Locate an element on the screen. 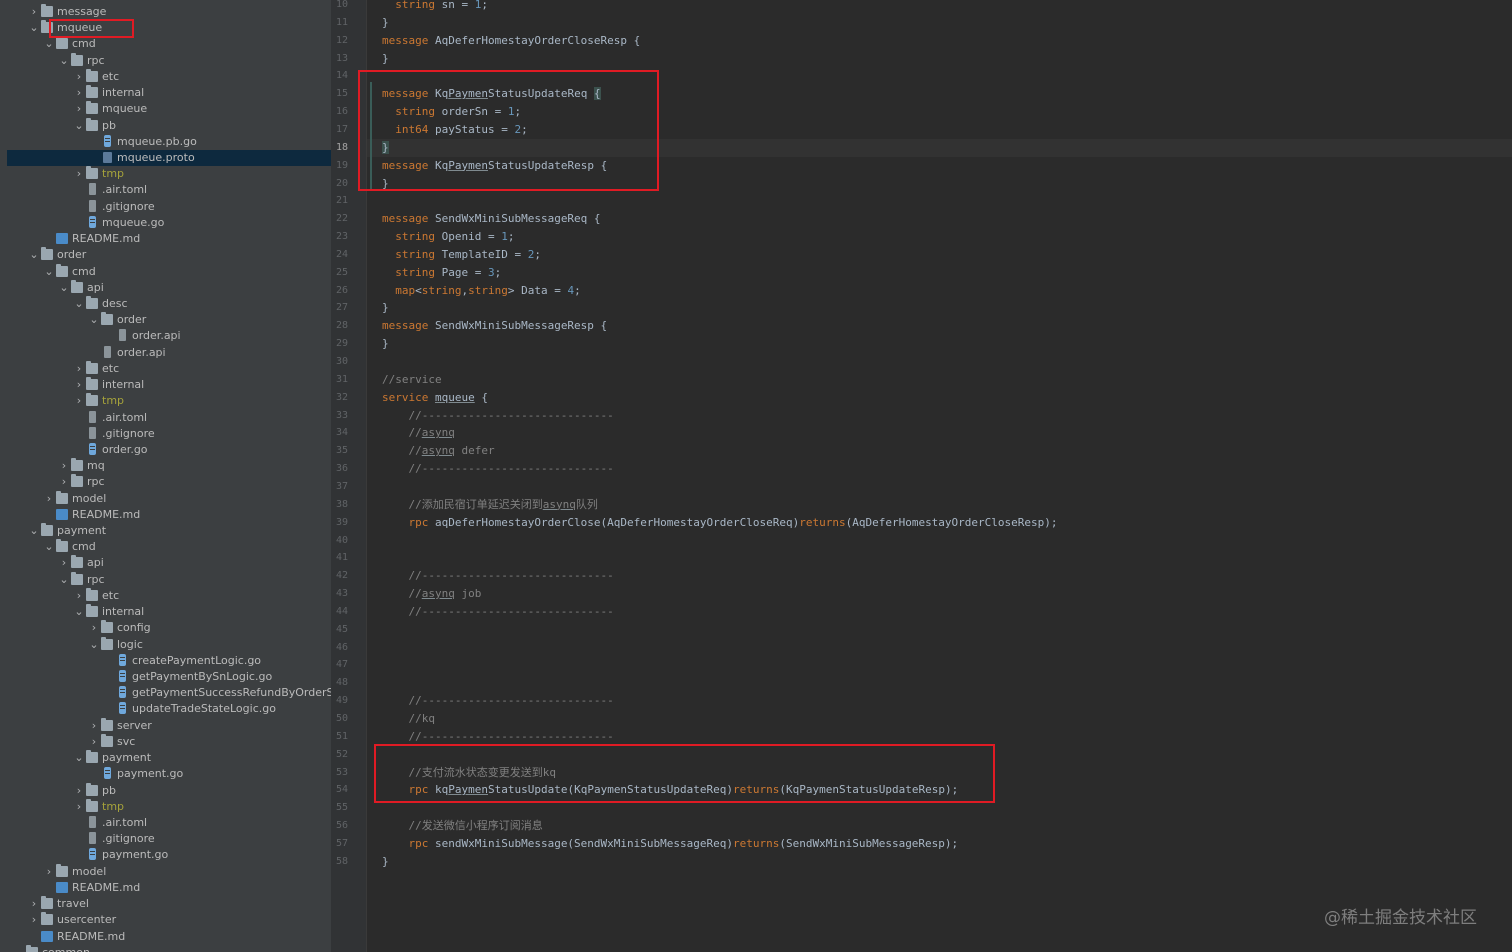 The width and height of the screenshot is (1512, 952). tree-row: › svc is located at coordinates (169, 741).